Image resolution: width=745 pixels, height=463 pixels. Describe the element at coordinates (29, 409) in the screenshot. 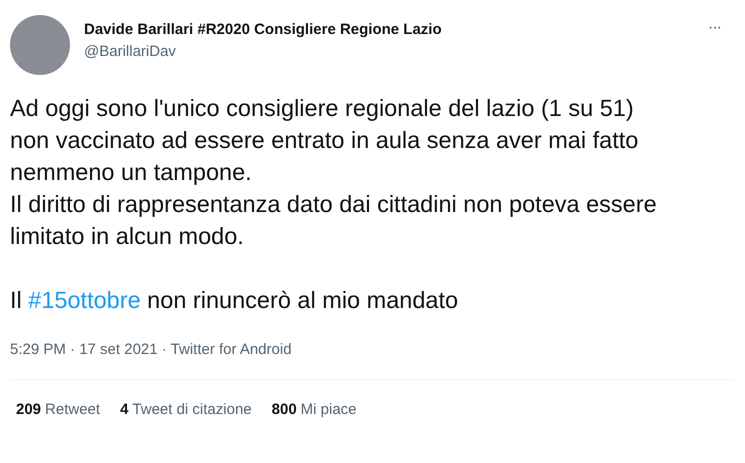

I see `stat-count: 209` at that location.